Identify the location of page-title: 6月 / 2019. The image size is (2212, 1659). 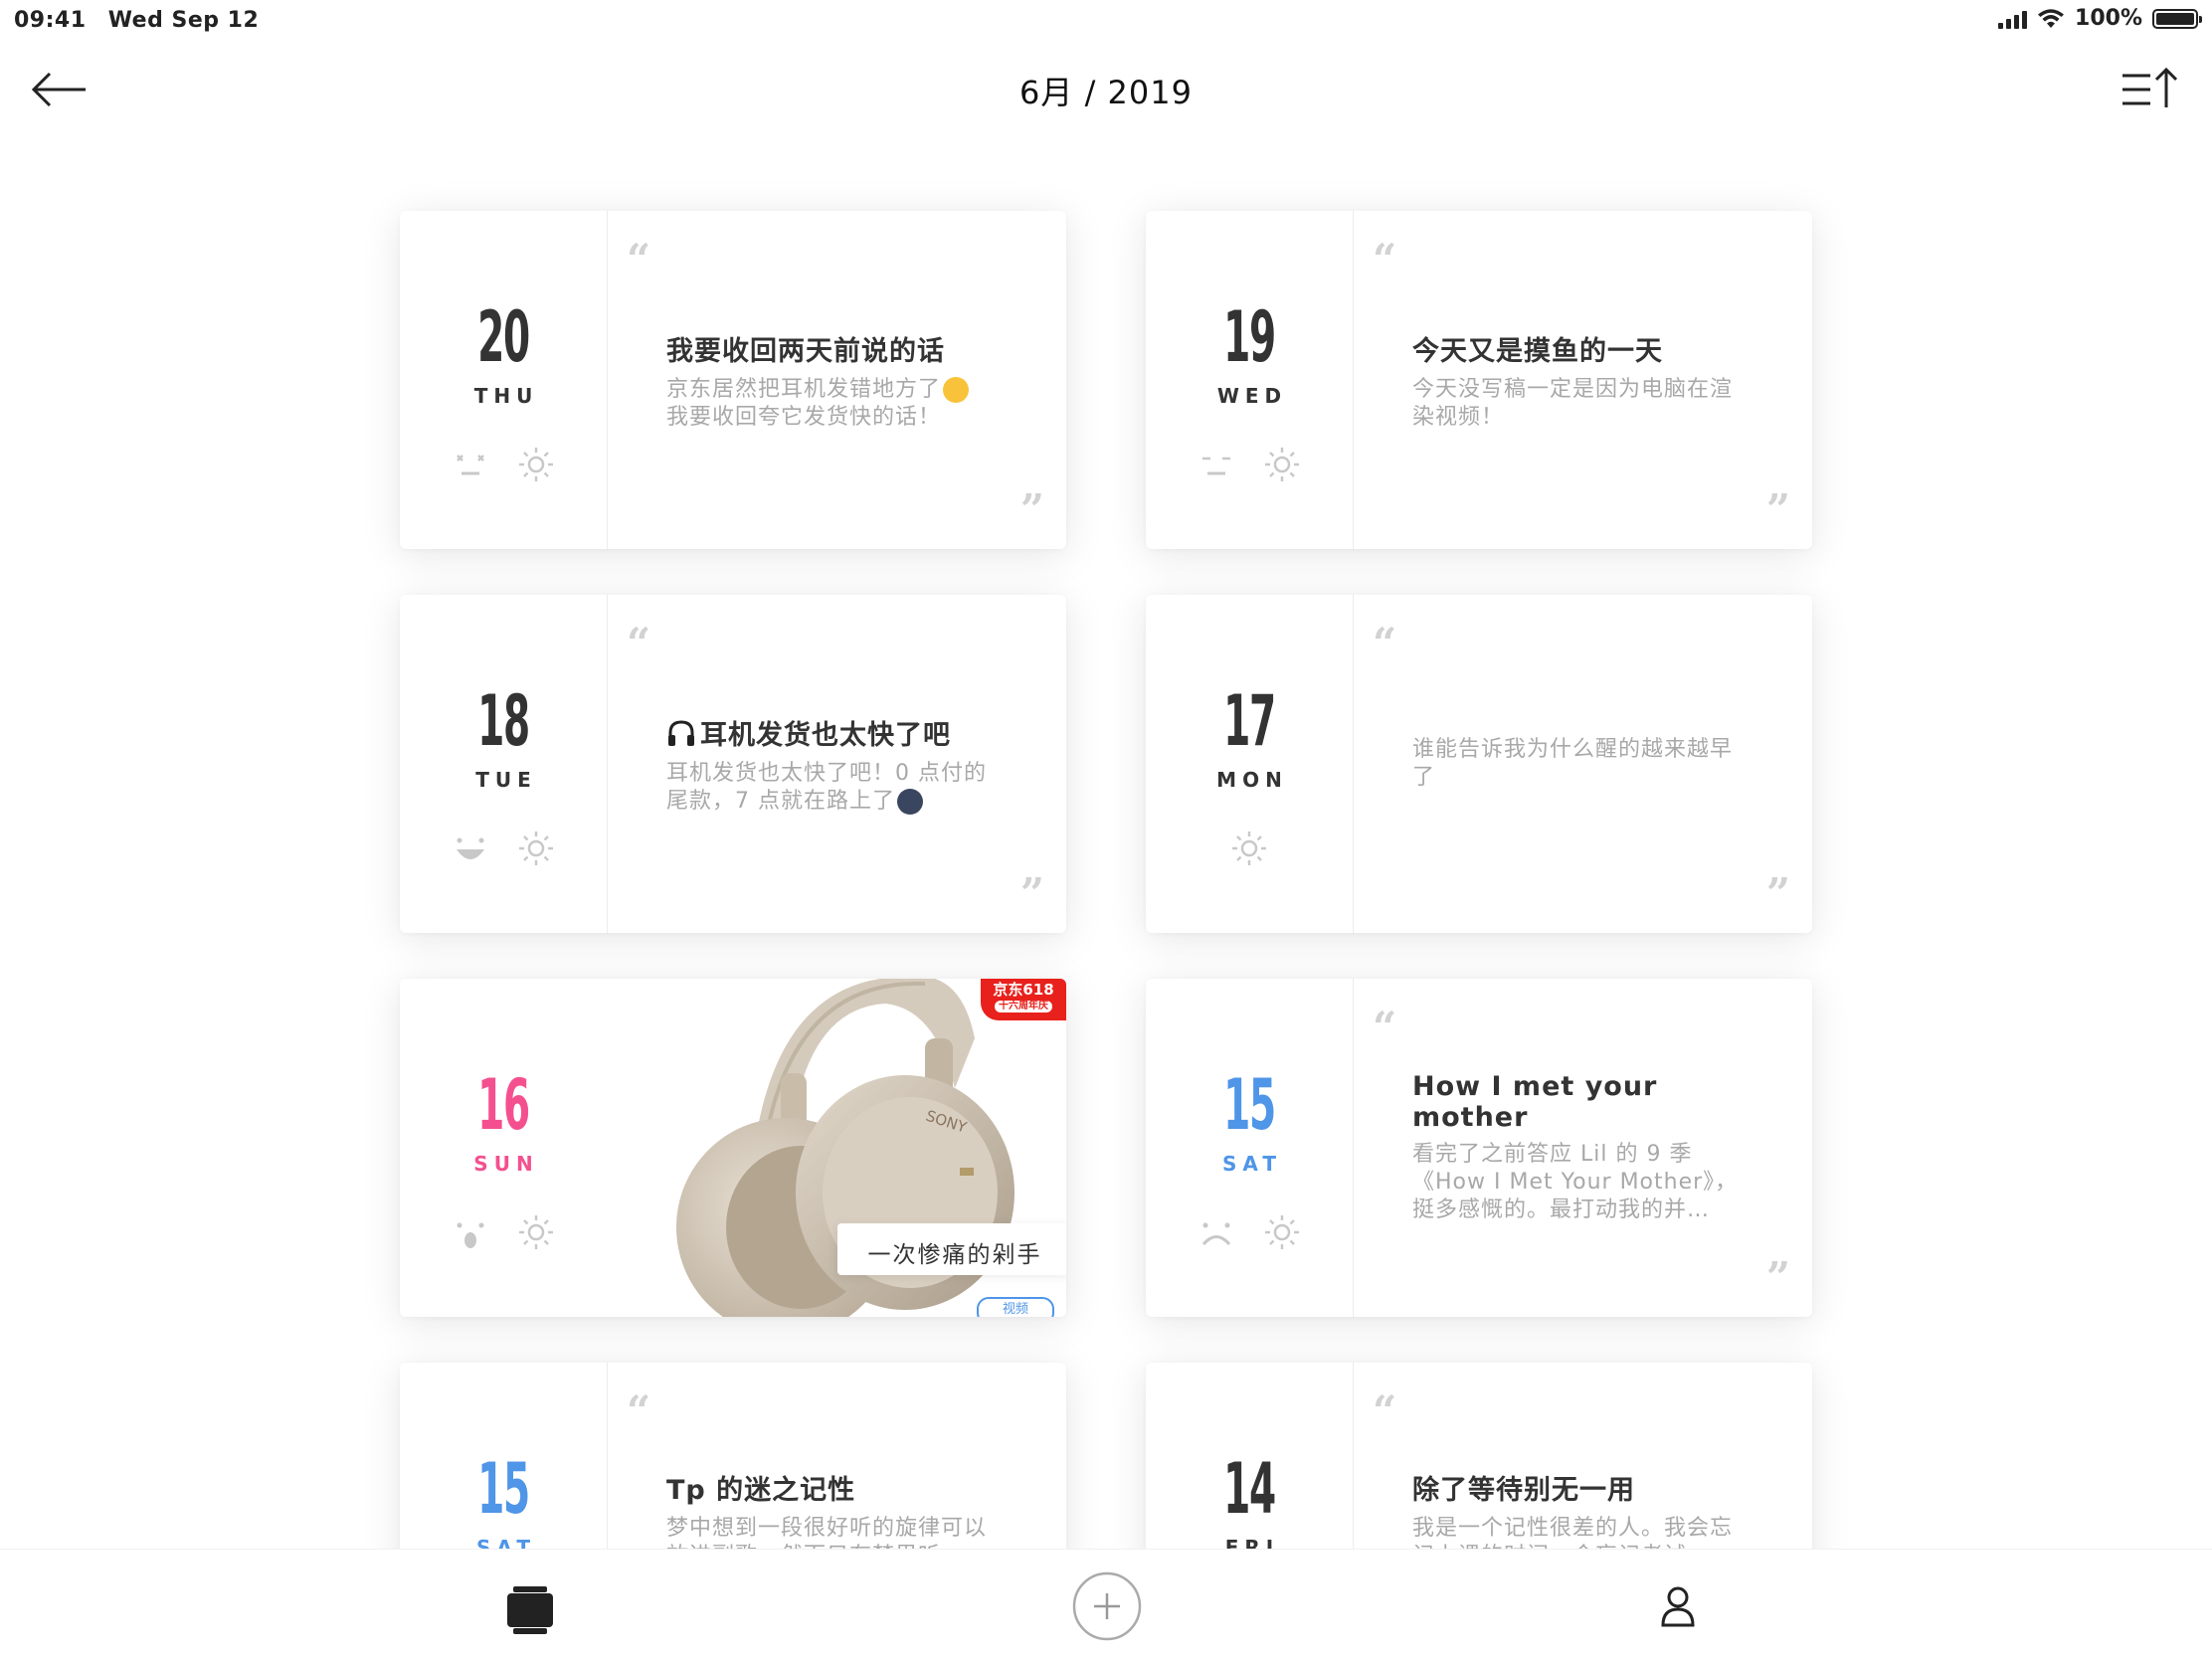
(1106, 92).